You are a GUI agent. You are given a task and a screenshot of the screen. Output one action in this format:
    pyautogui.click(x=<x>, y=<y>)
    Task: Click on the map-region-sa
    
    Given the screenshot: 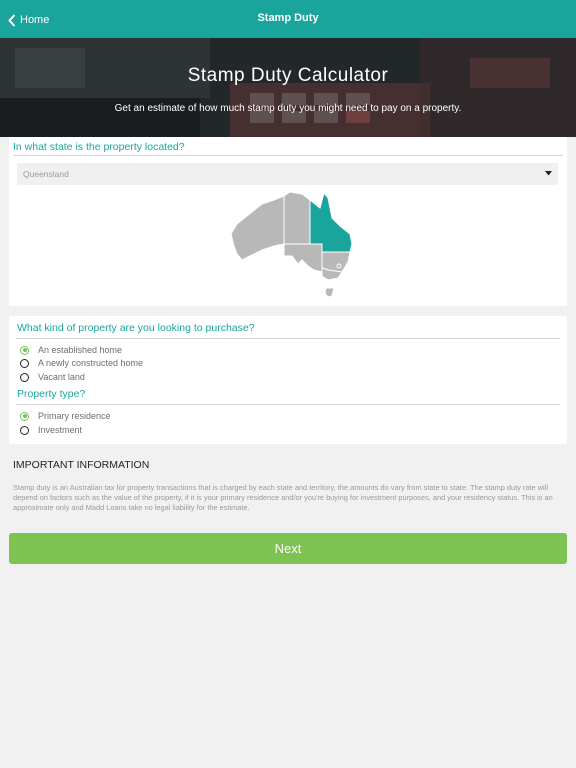 What is the action you would take?
    pyautogui.click(x=303, y=258)
    